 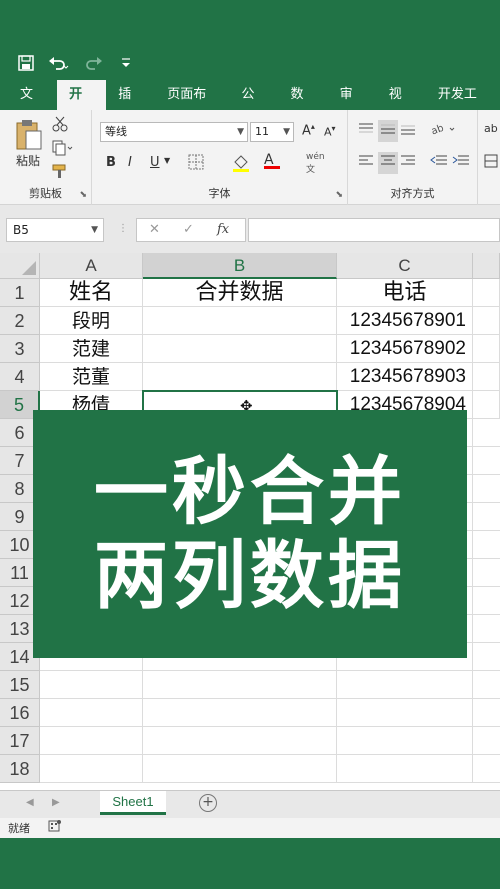 I want to click on cell-c2: 12345678901, so click(x=405, y=321).